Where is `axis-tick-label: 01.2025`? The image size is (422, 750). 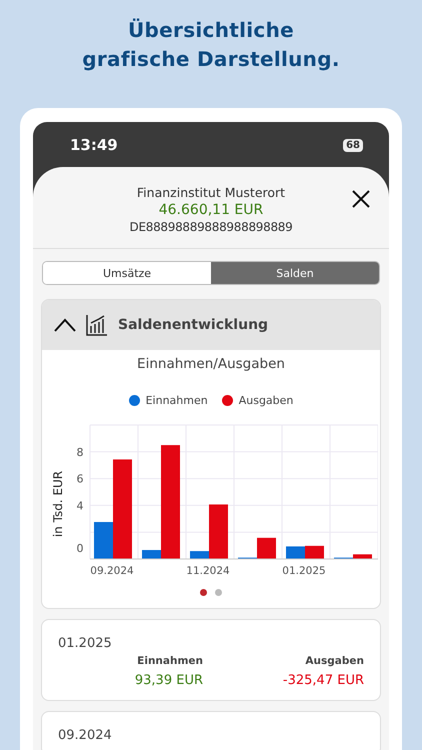
axis-tick-label: 01.2025 is located at coordinates (304, 571).